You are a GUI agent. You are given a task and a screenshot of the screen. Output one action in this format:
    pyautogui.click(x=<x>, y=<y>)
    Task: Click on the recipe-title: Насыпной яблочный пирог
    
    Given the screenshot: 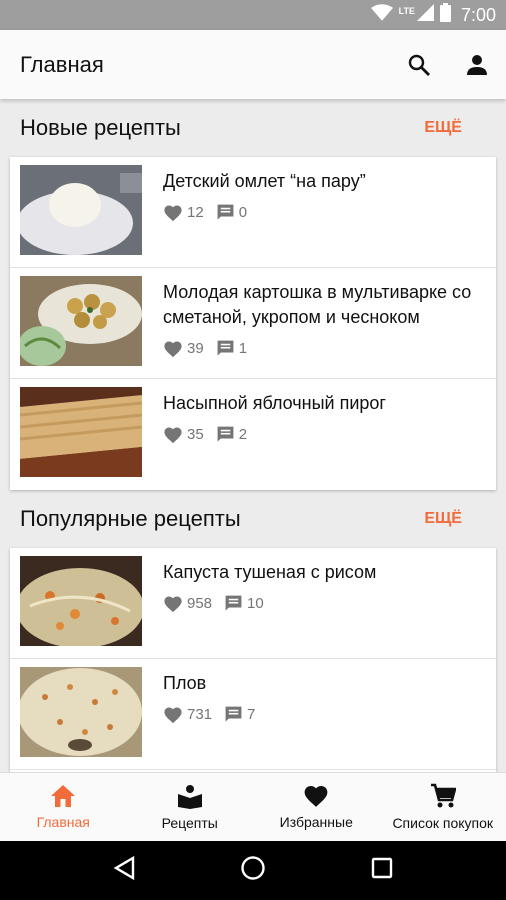 What is the action you would take?
    pyautogui.click(x=274, y=403)
    